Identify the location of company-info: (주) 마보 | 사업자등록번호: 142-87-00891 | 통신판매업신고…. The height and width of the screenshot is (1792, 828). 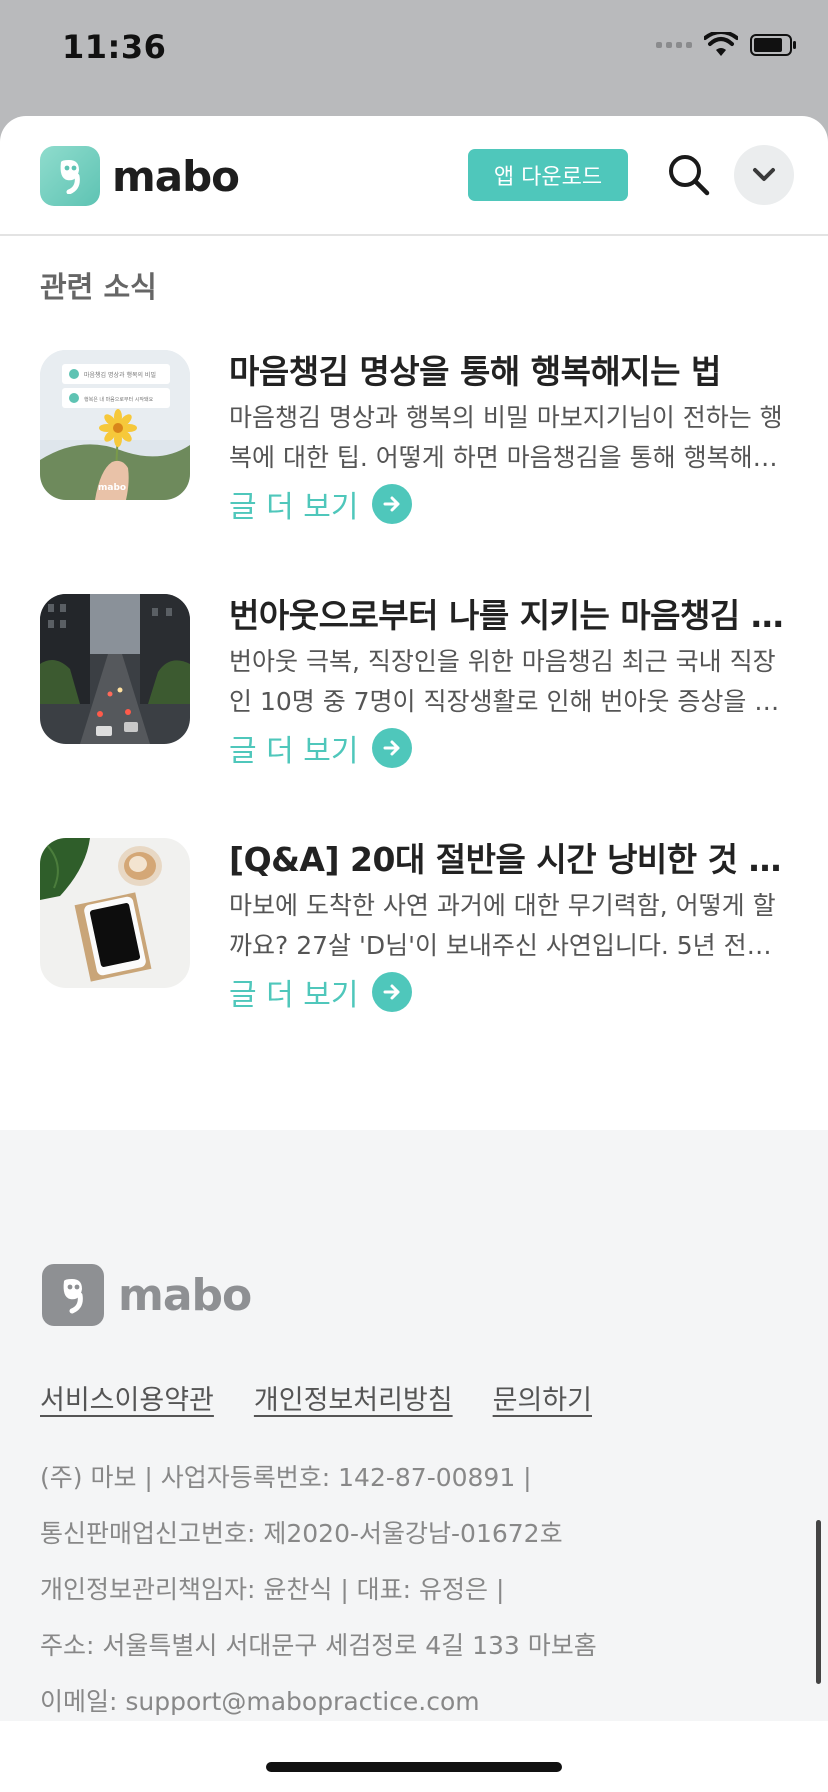
(318, 1585).